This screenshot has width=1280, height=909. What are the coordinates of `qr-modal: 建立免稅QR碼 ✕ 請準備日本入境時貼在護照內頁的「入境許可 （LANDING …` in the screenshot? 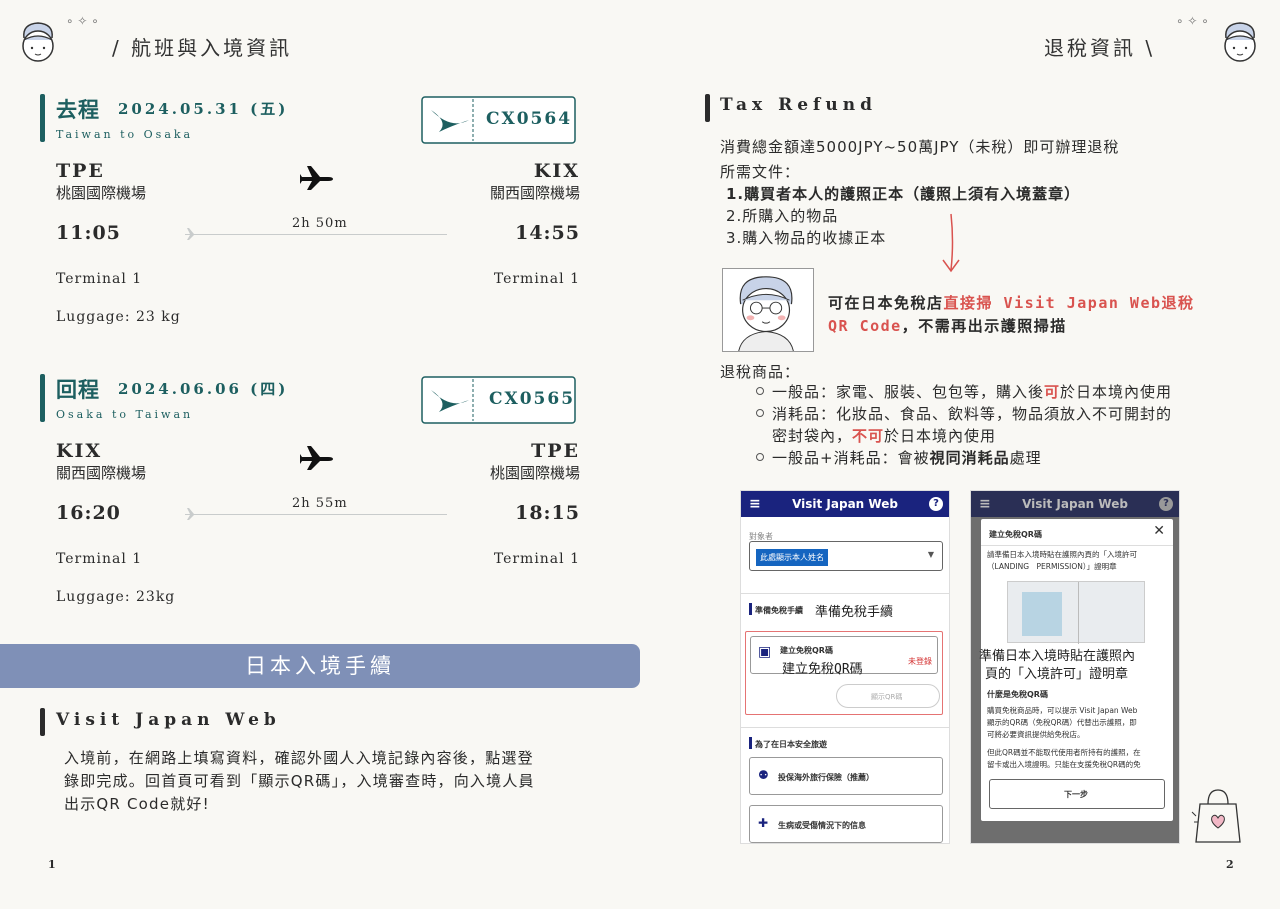 It's located at (1076, 670).